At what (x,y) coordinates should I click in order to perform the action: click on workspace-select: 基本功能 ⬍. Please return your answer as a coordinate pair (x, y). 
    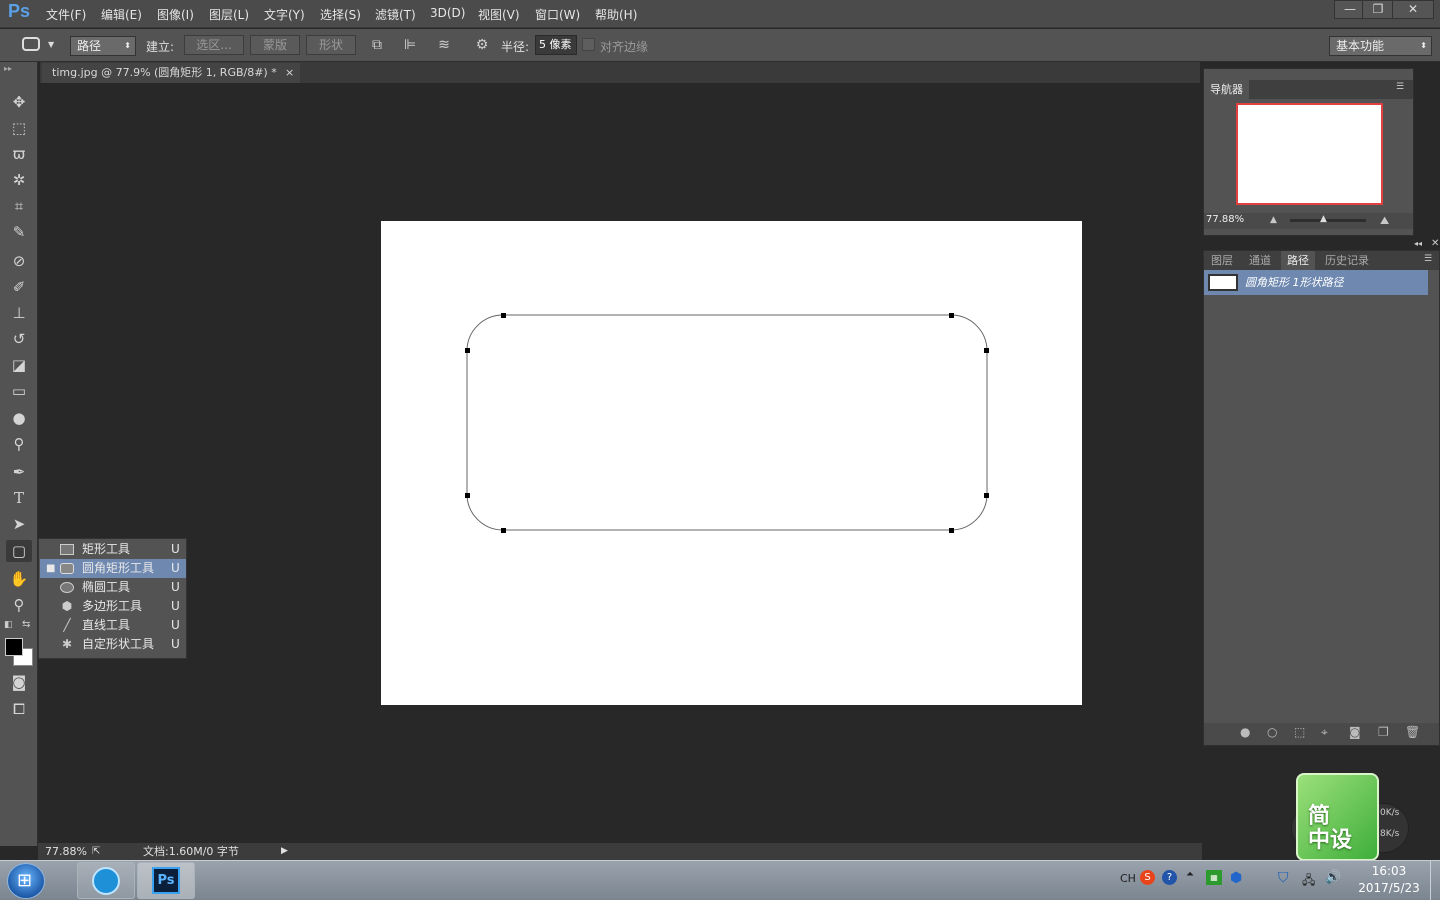
    Looking at the image, I should click on (1380, 46).